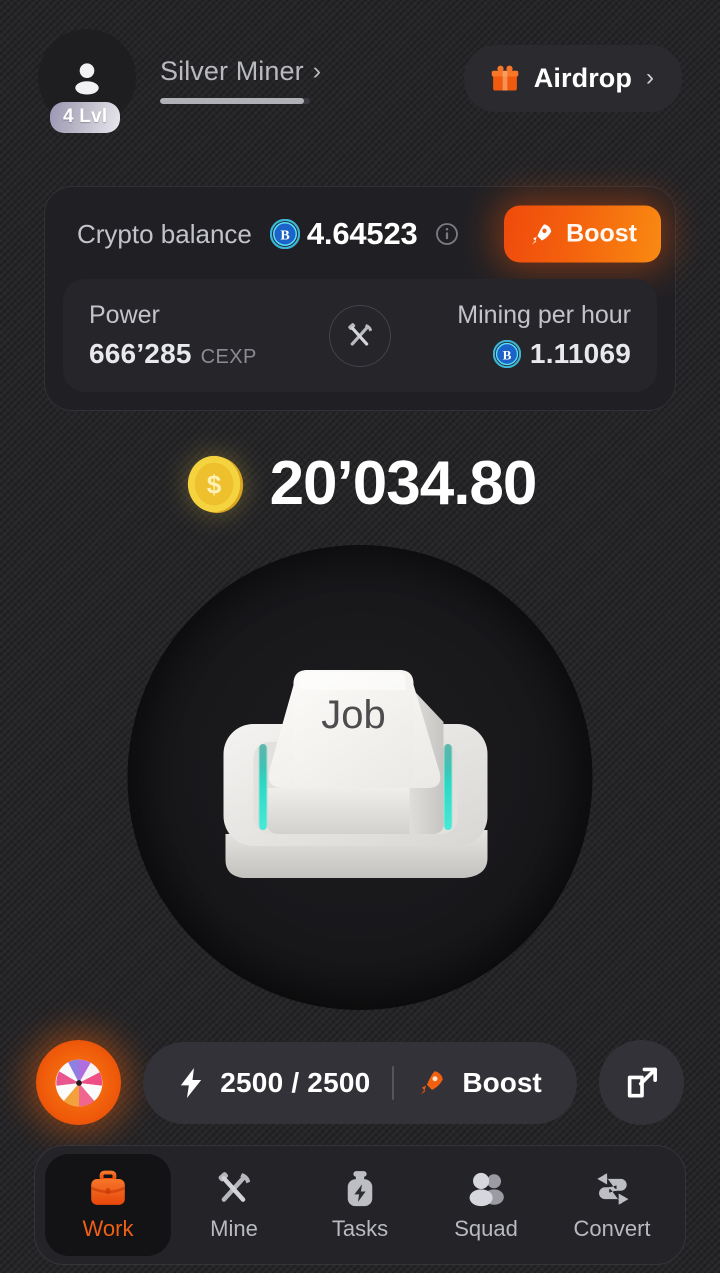 The width and height of the screenshot is (720, 1273). Describe the element at coordinates (108, 1228) in the screenshot. I see `nav-label-work: Work` at that location.